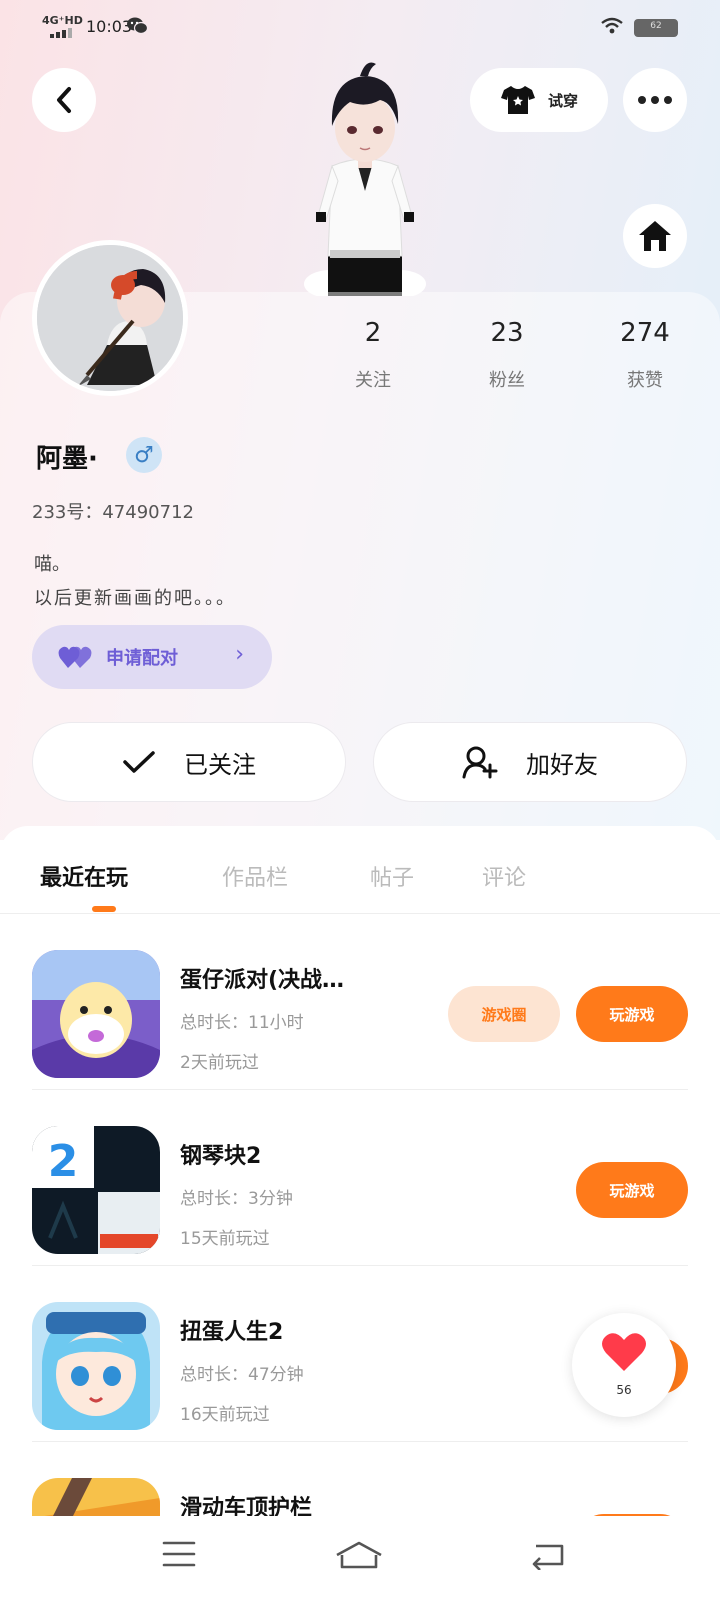  What do you see at coordinates (504, 876) in the screenshot?
I see `tab-comments: 评论` at bounding box center [504, 876].